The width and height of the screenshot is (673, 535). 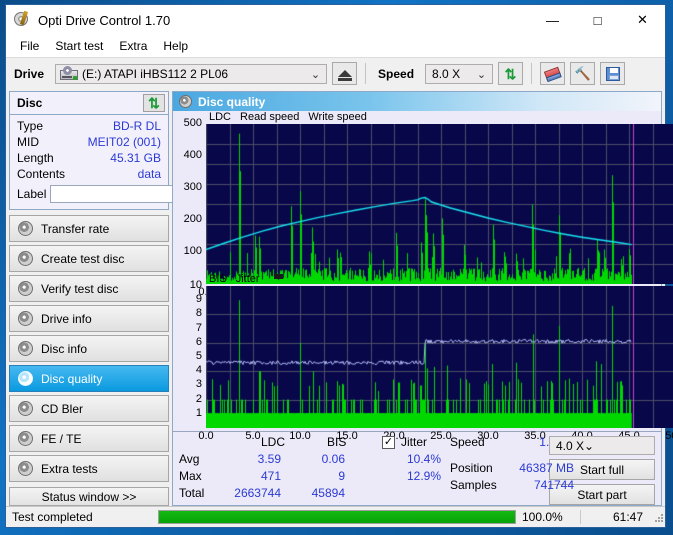 I want to click on y-tick-label: 5, so click(x=198, y=356).